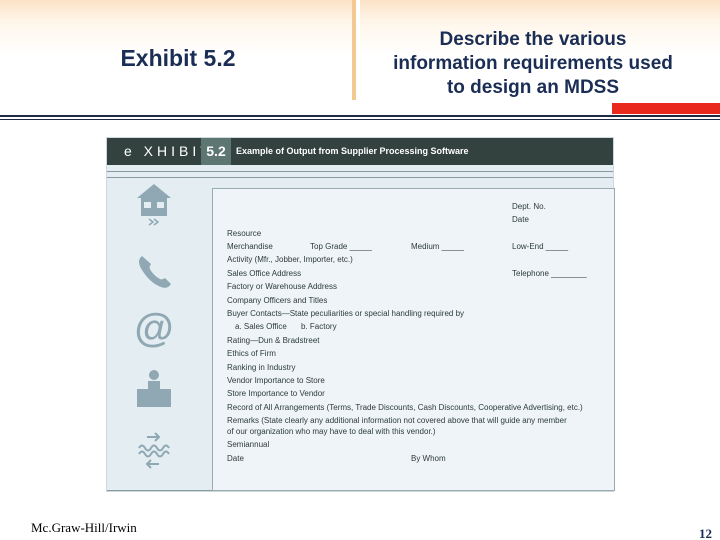 Image resolution: width=720 pixels, height=540 pixels. What do you see at coordinates (251, 353) in the screenshot?
I see `ethics-label: Ethics of Firm` at bounding box center [251, 353].